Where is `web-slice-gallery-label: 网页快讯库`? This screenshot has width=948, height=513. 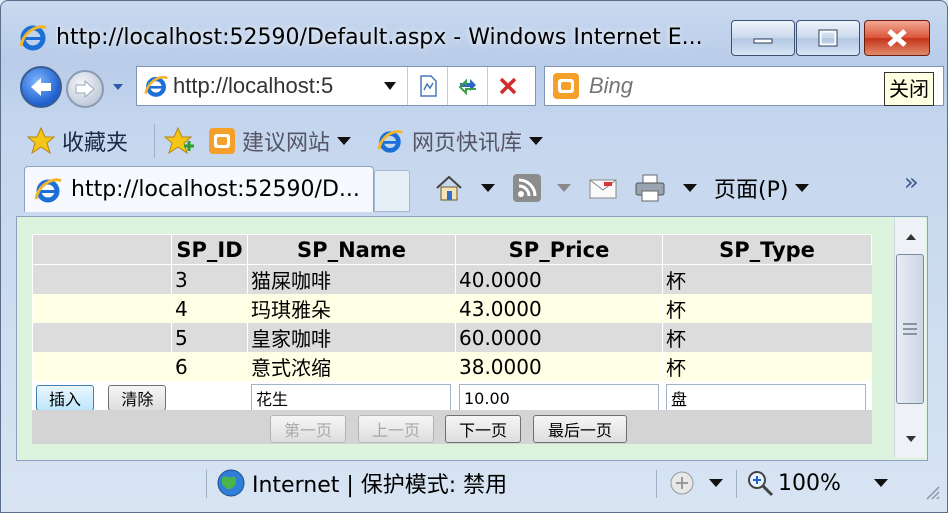
web-slice-gallery-label: 网页快讯库 is located at coordinates (467, 143).